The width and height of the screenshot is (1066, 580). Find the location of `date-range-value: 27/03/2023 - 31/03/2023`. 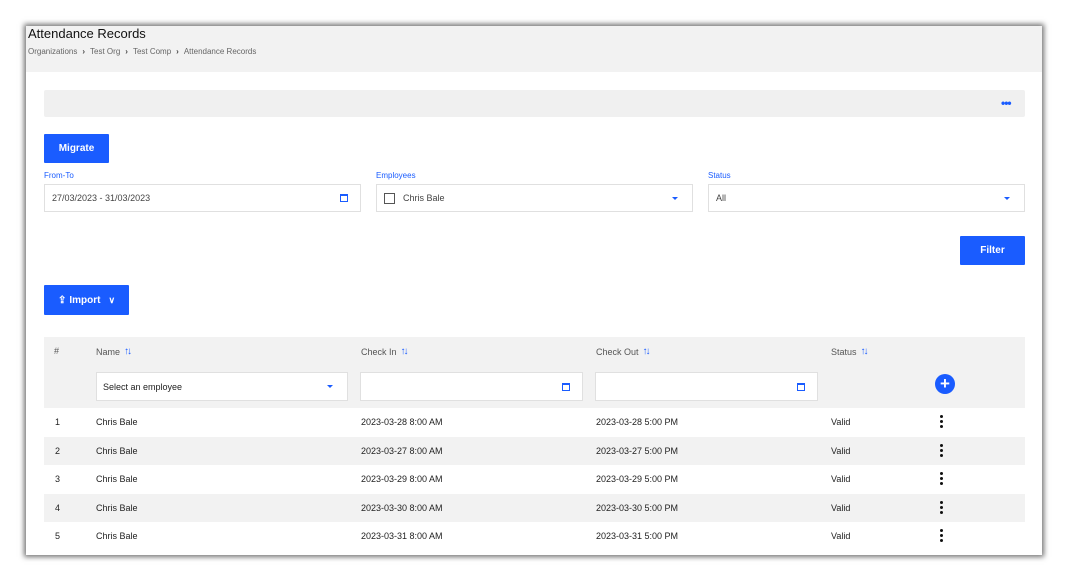

date-range-value: 27/03/2023 - 31/03/2023 is located at coordinates (101, 198).